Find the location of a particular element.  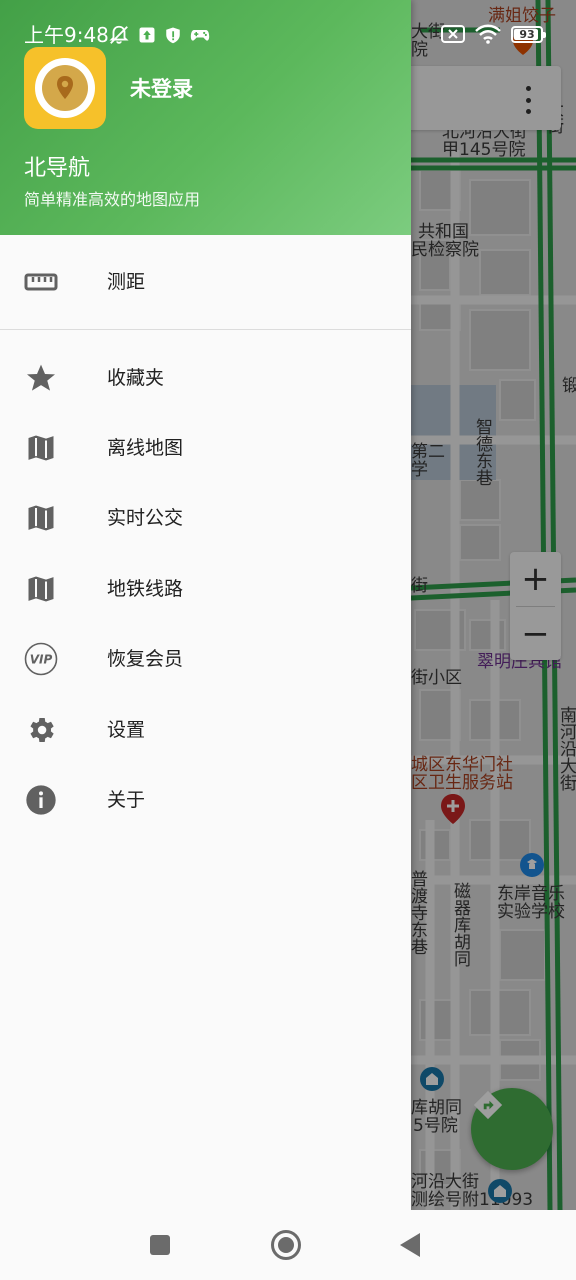

menu-item-label: 地铁线路 is located at coordinates (145, 589).